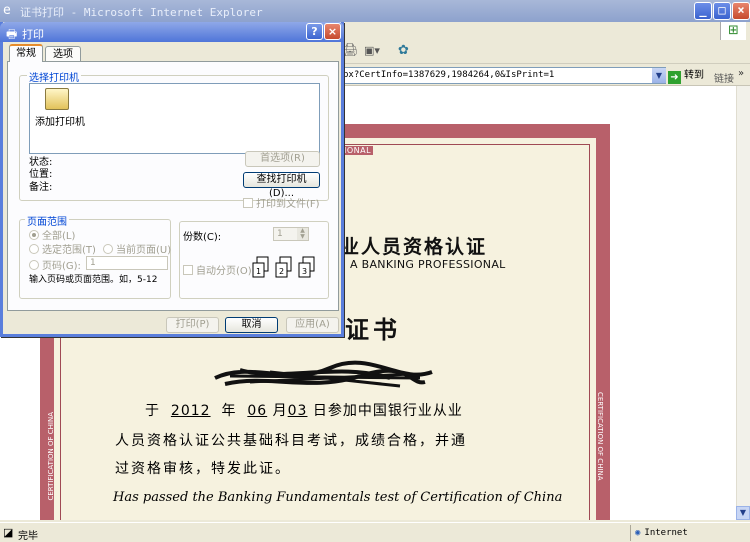 This screenshot has height=542, width=750. I want to click on page-range-label: 页面范围, so click(47, 220).